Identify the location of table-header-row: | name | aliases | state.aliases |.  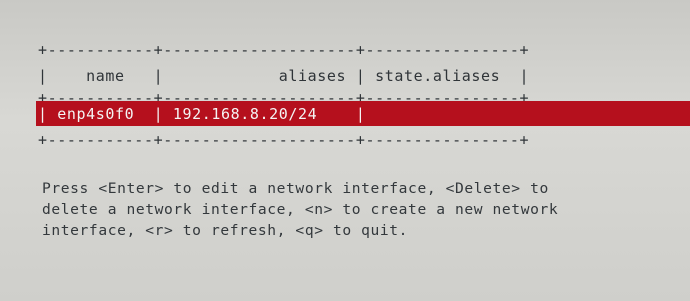
(284, 76).